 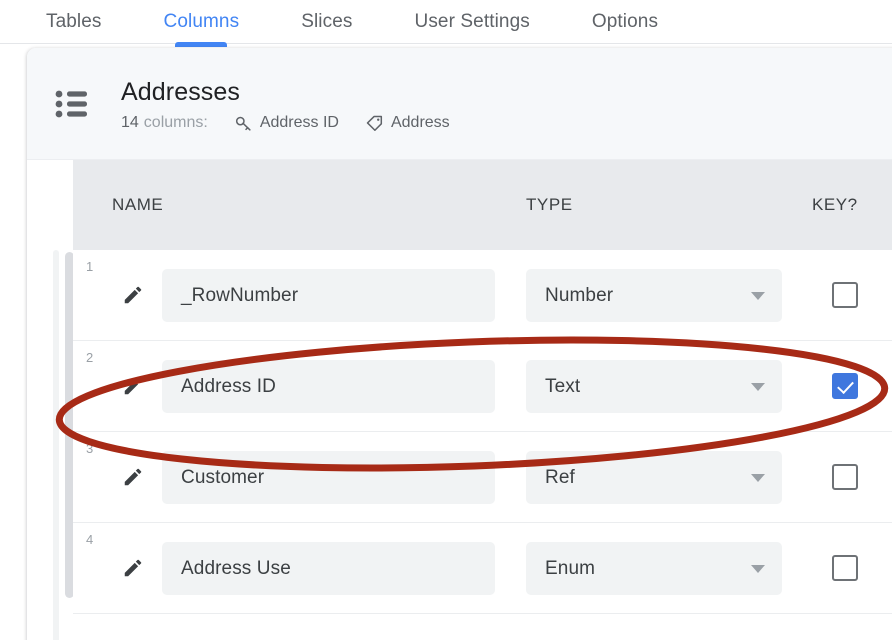 I want to click on tab-slices: Slices, so click(x=326, y=22).